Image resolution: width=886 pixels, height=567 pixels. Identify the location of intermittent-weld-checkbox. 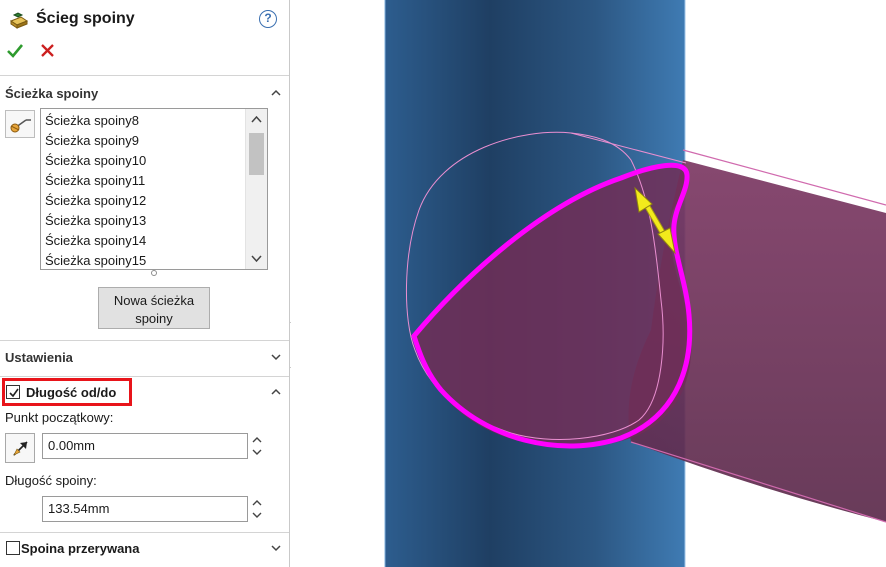
(13, 548).